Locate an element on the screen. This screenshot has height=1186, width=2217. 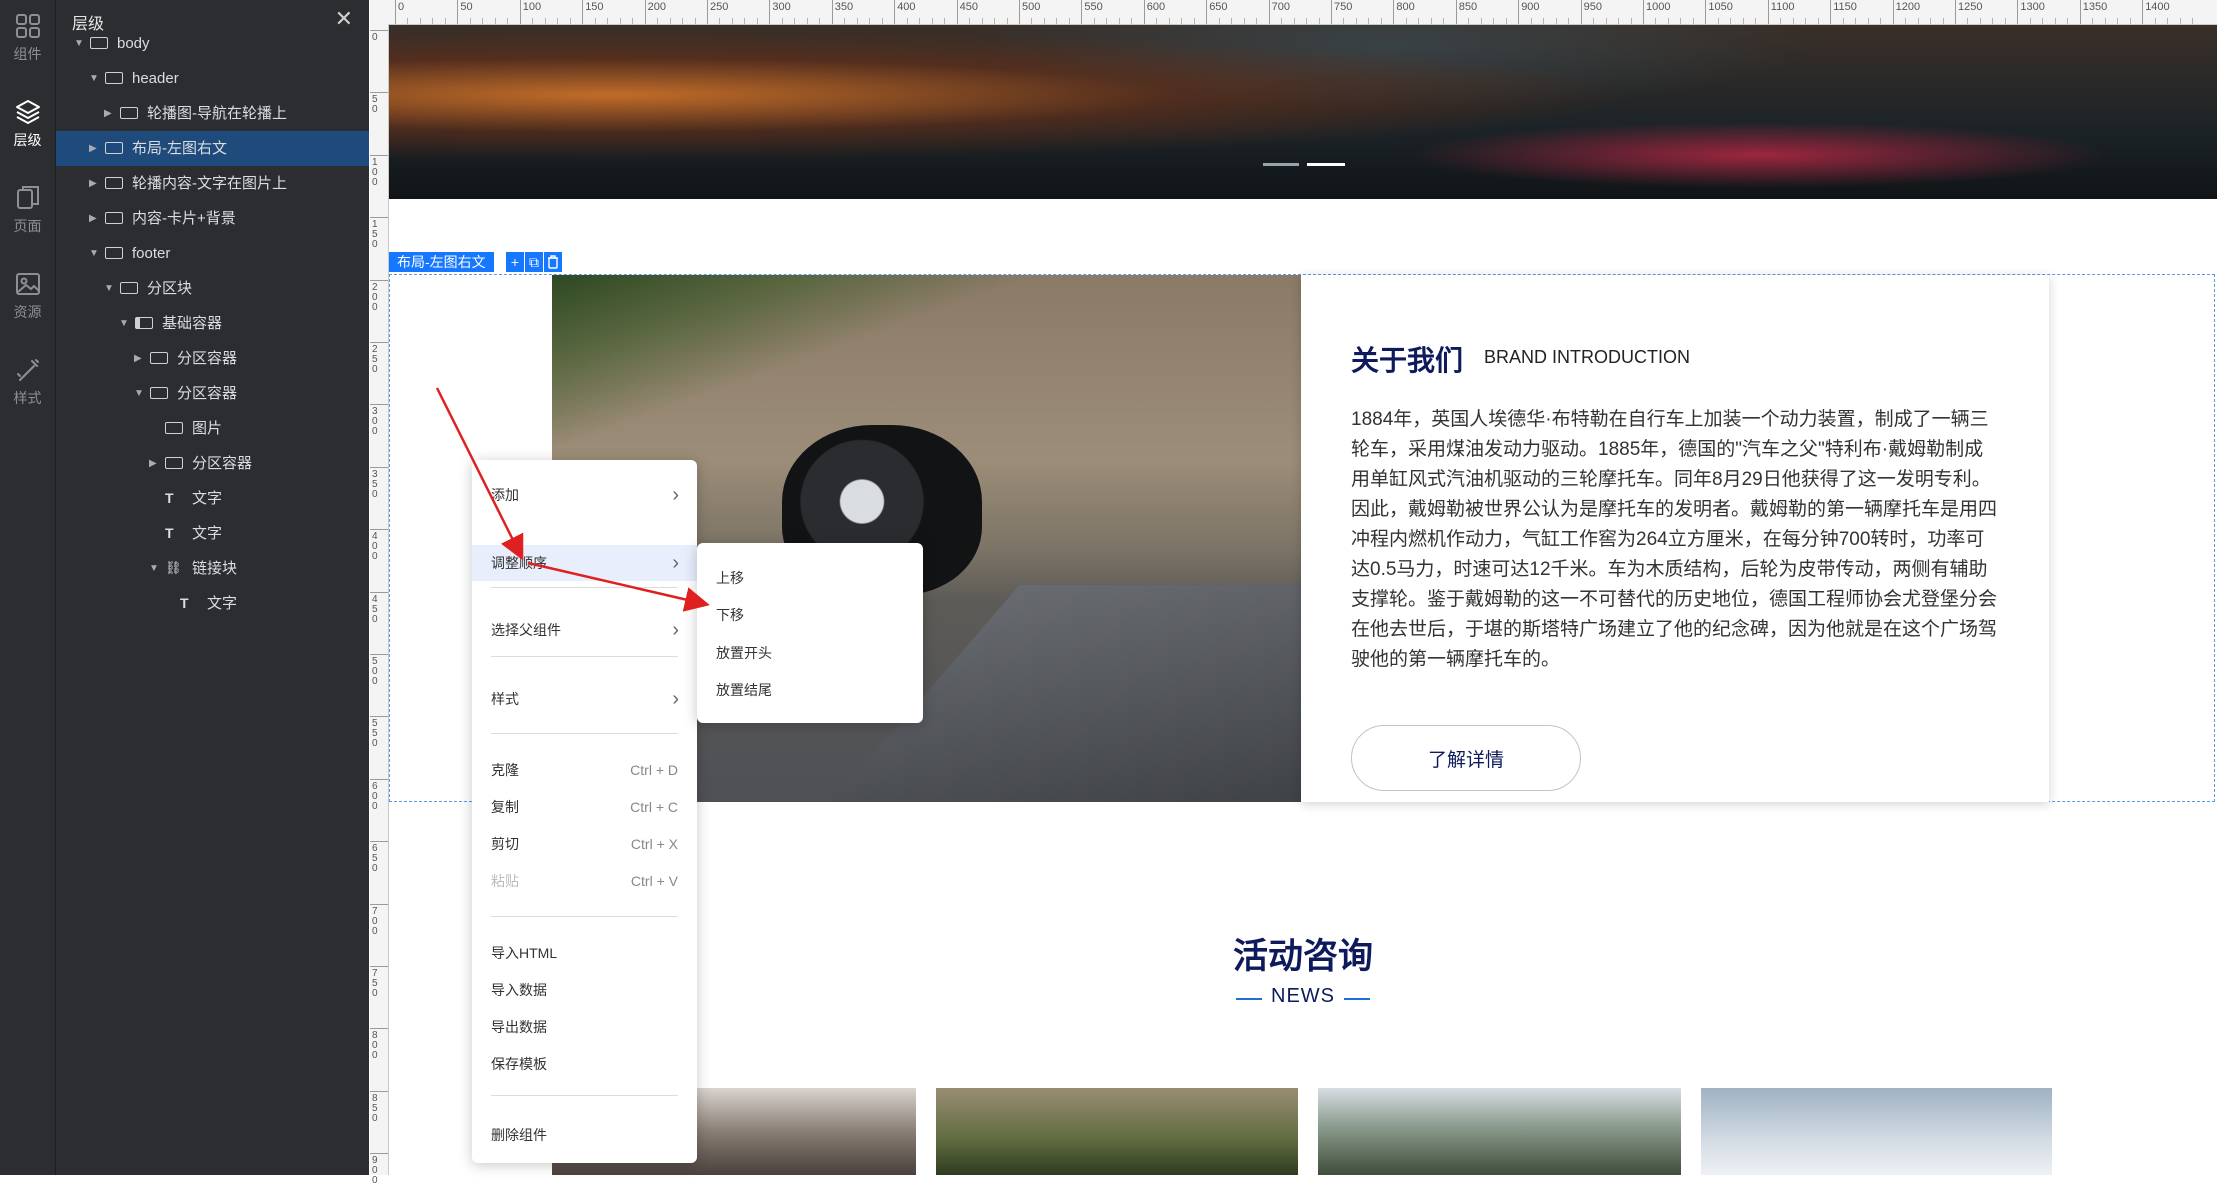
add-icon: + is located at coordinates (515, 262).